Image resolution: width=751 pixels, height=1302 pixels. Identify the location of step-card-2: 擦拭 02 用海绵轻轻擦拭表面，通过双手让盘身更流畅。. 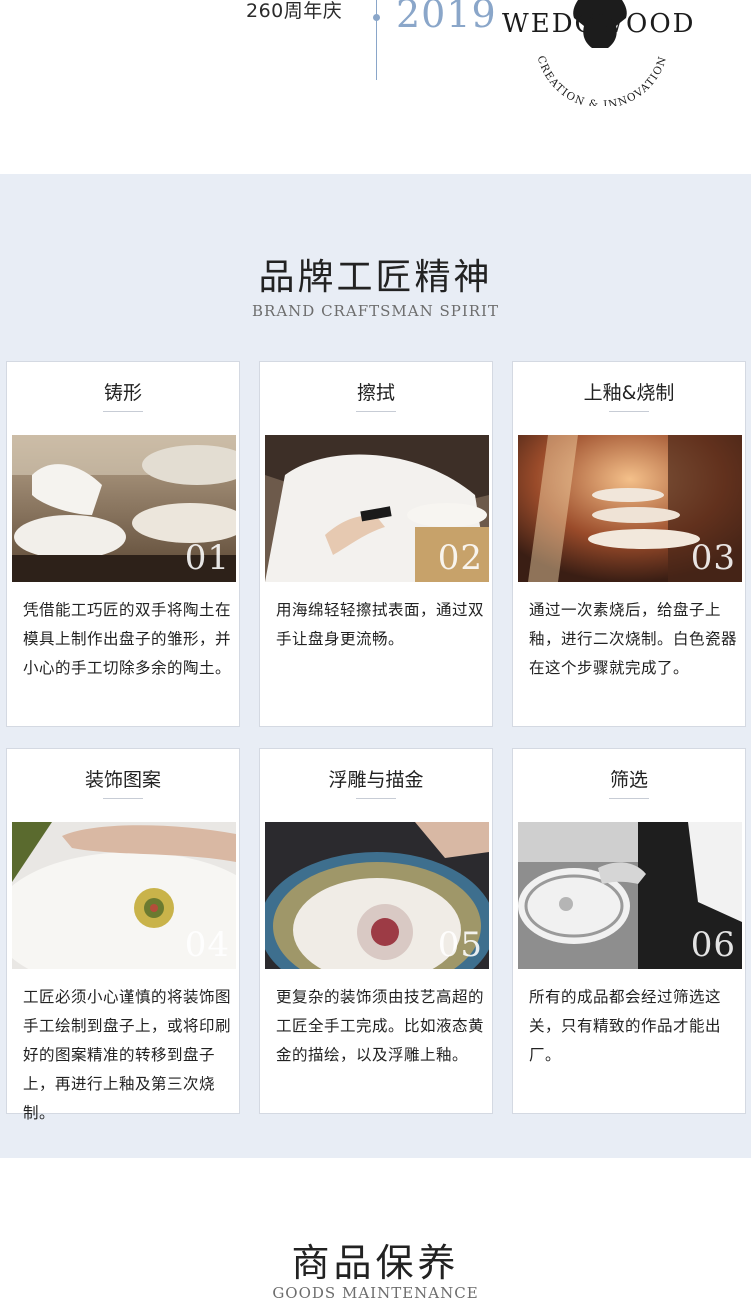
(376, 544).